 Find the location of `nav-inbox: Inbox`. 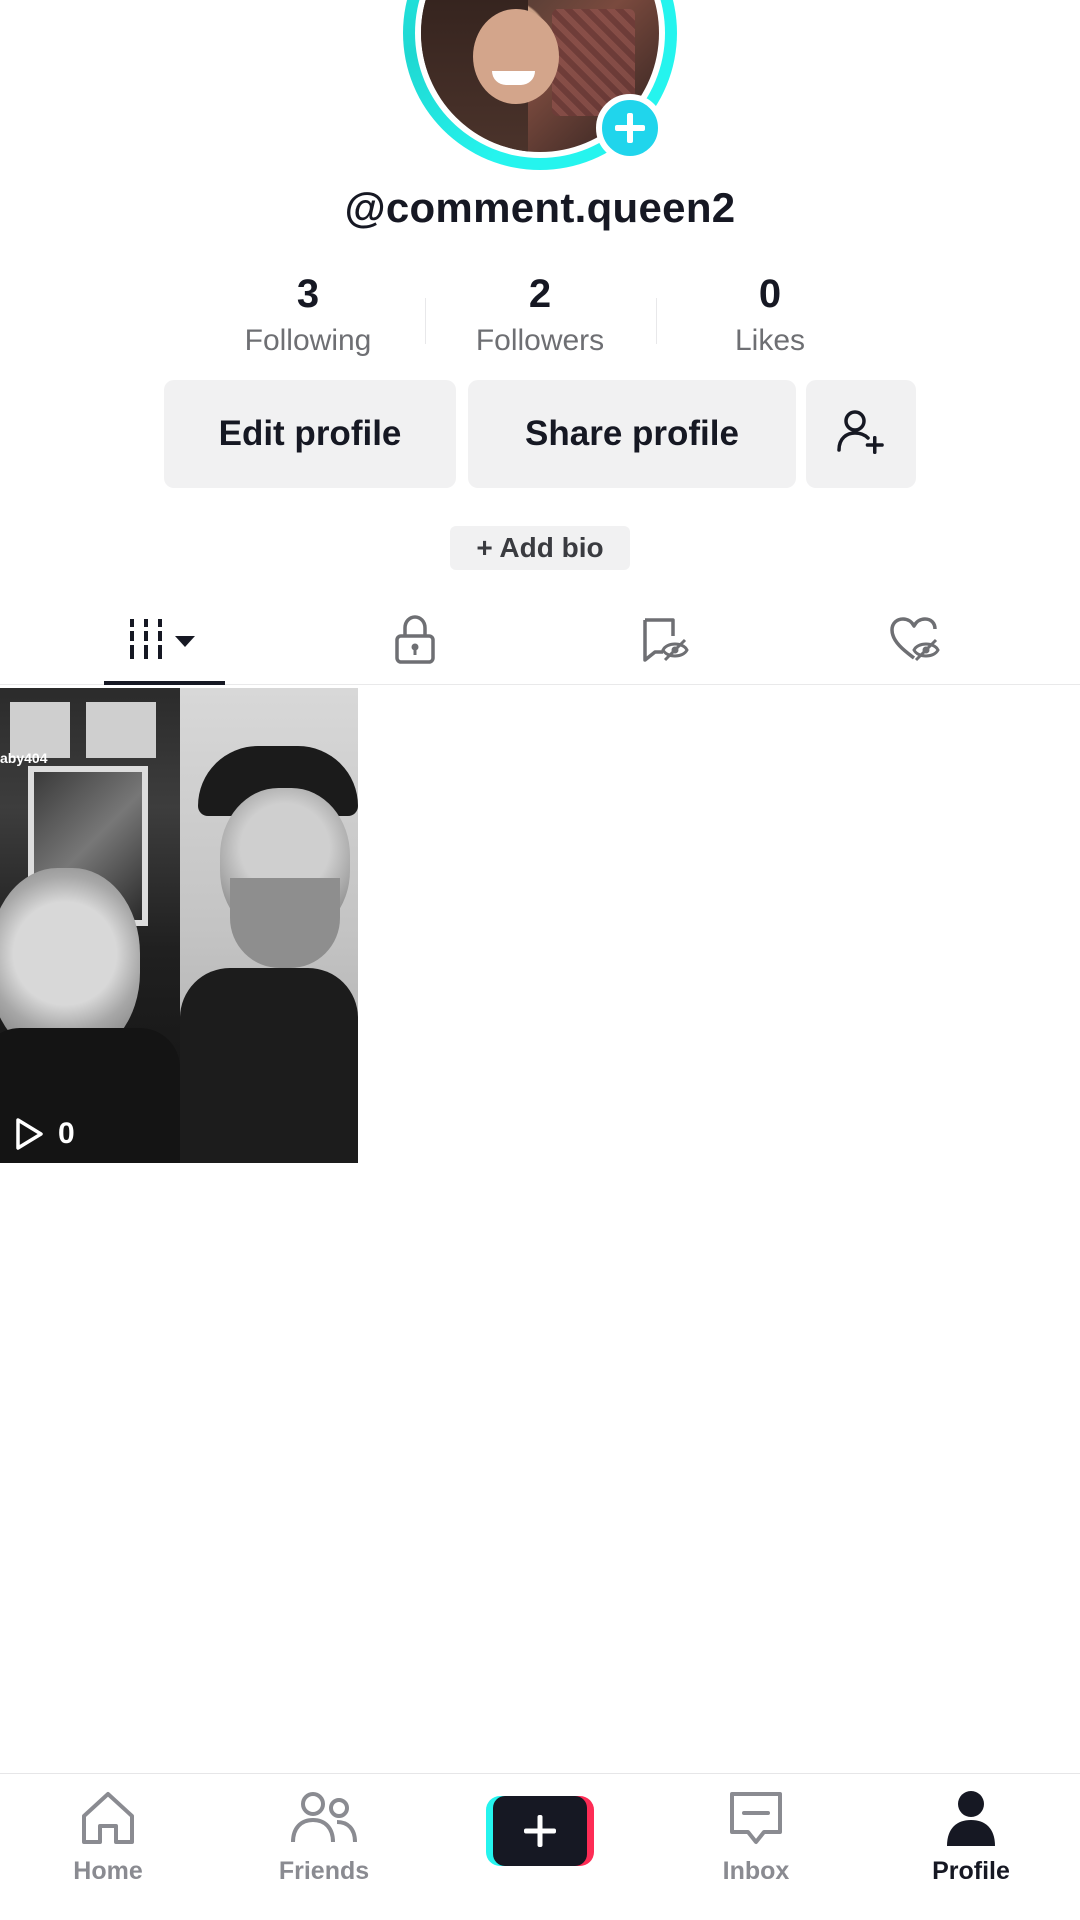

nav-inbox: Inbox is located at coordinates (756, 1837).